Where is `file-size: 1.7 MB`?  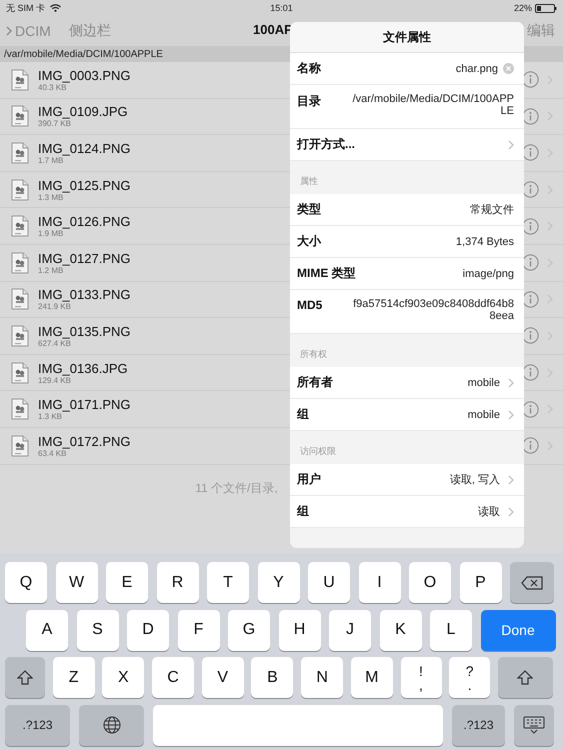
file-size: 1.7 MB is located at coordinates (51, 160).